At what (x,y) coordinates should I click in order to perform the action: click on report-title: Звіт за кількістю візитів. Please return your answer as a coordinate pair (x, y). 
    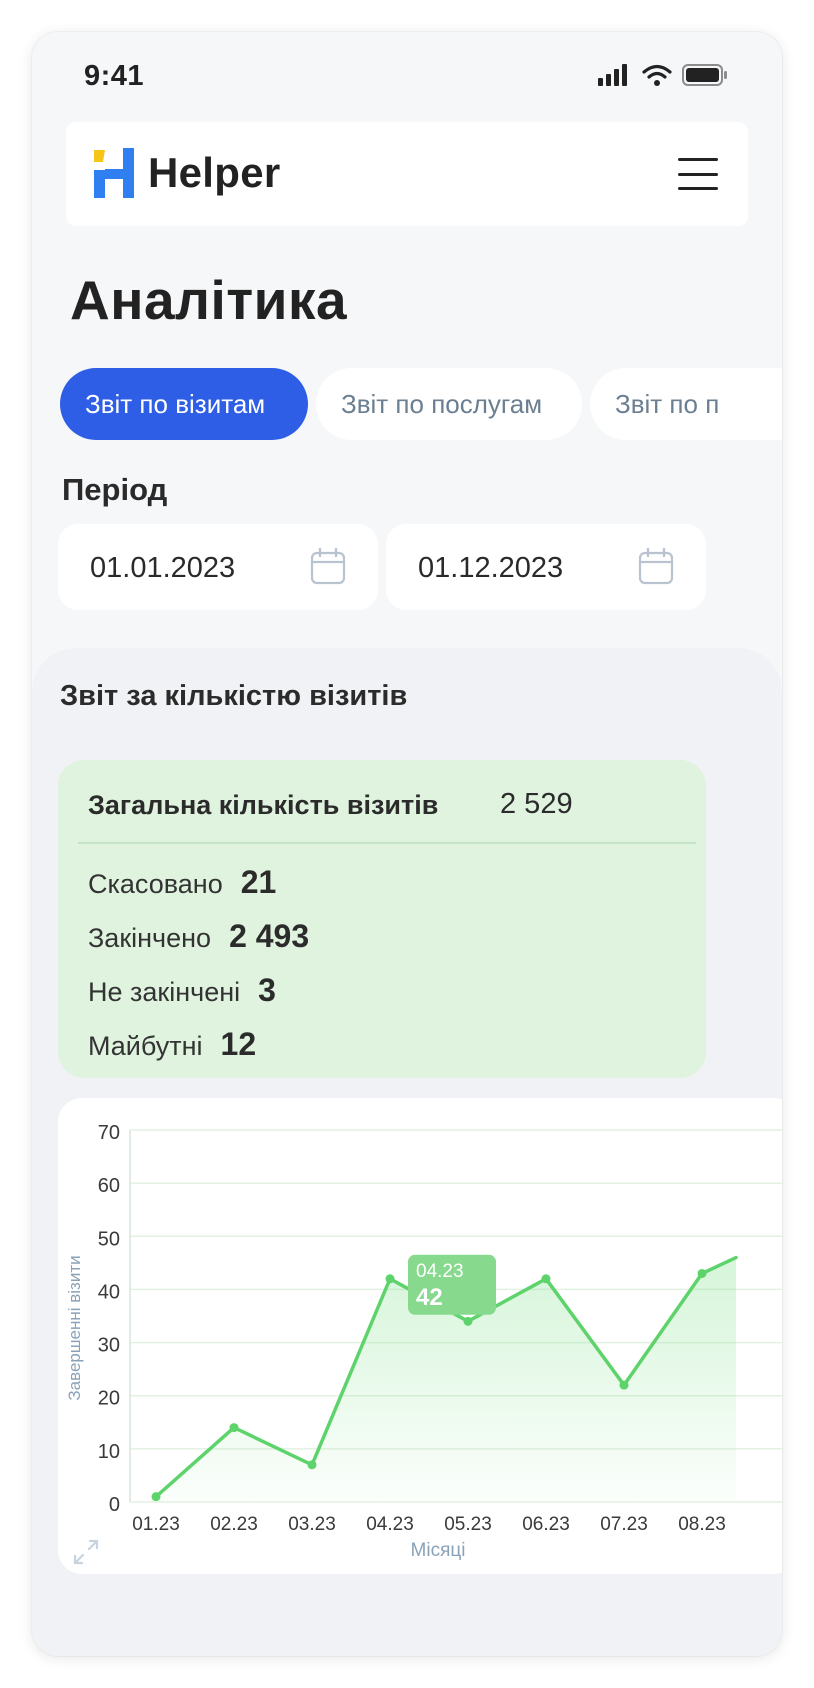
    Looking at the image, I should click on (234, 696).